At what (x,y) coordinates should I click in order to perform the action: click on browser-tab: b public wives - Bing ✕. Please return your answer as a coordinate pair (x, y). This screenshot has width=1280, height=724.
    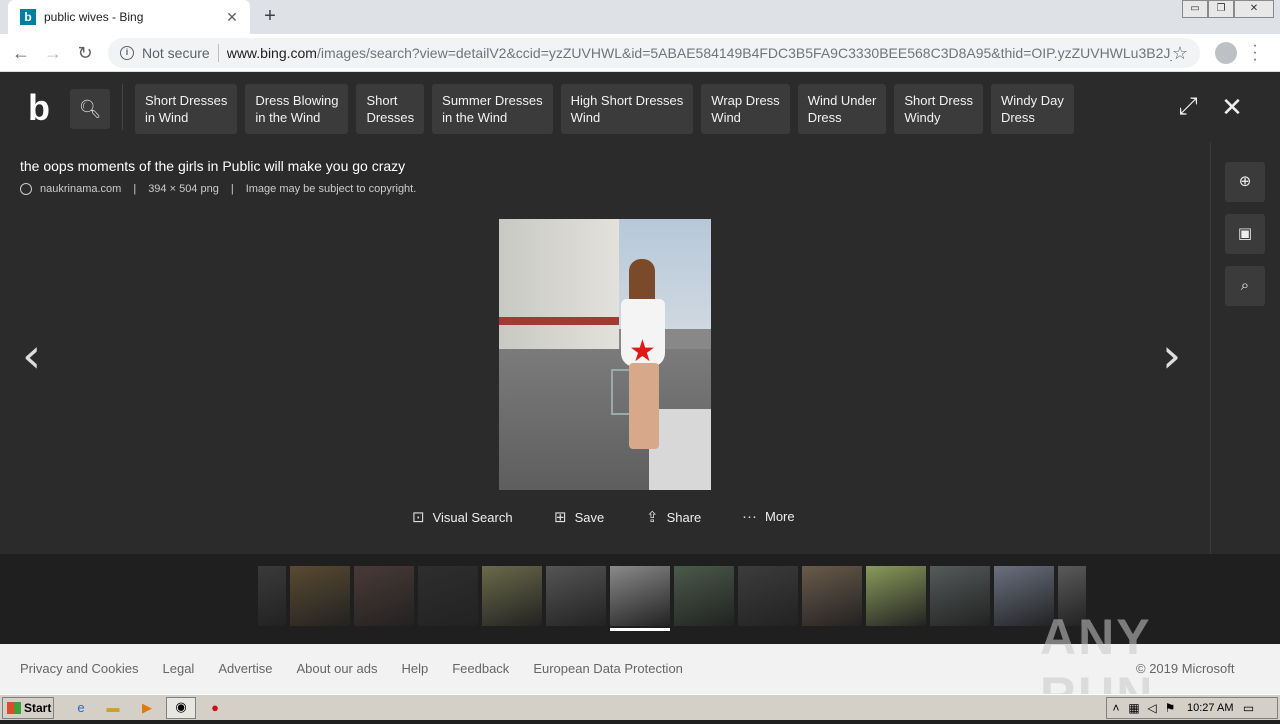
    Looking at the image, I should click on (129, 17).